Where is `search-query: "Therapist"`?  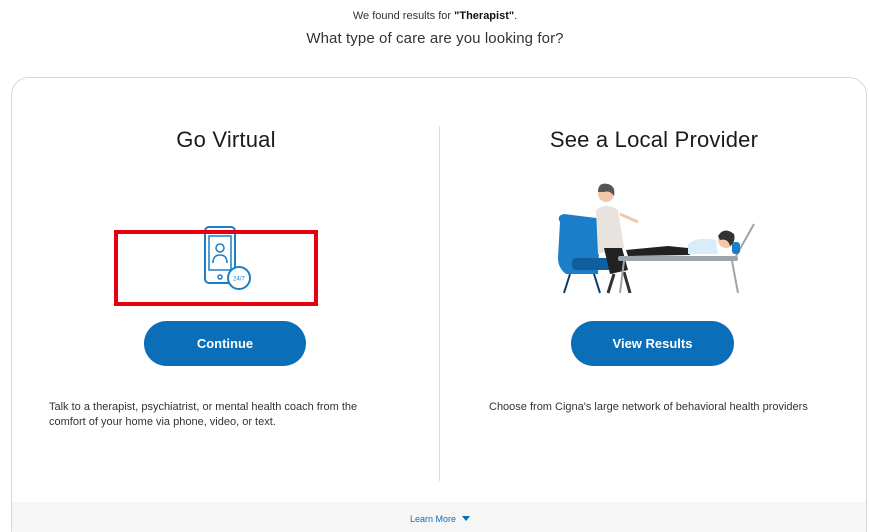 search-query: "Therapist" is located at coordinates (484, 16).